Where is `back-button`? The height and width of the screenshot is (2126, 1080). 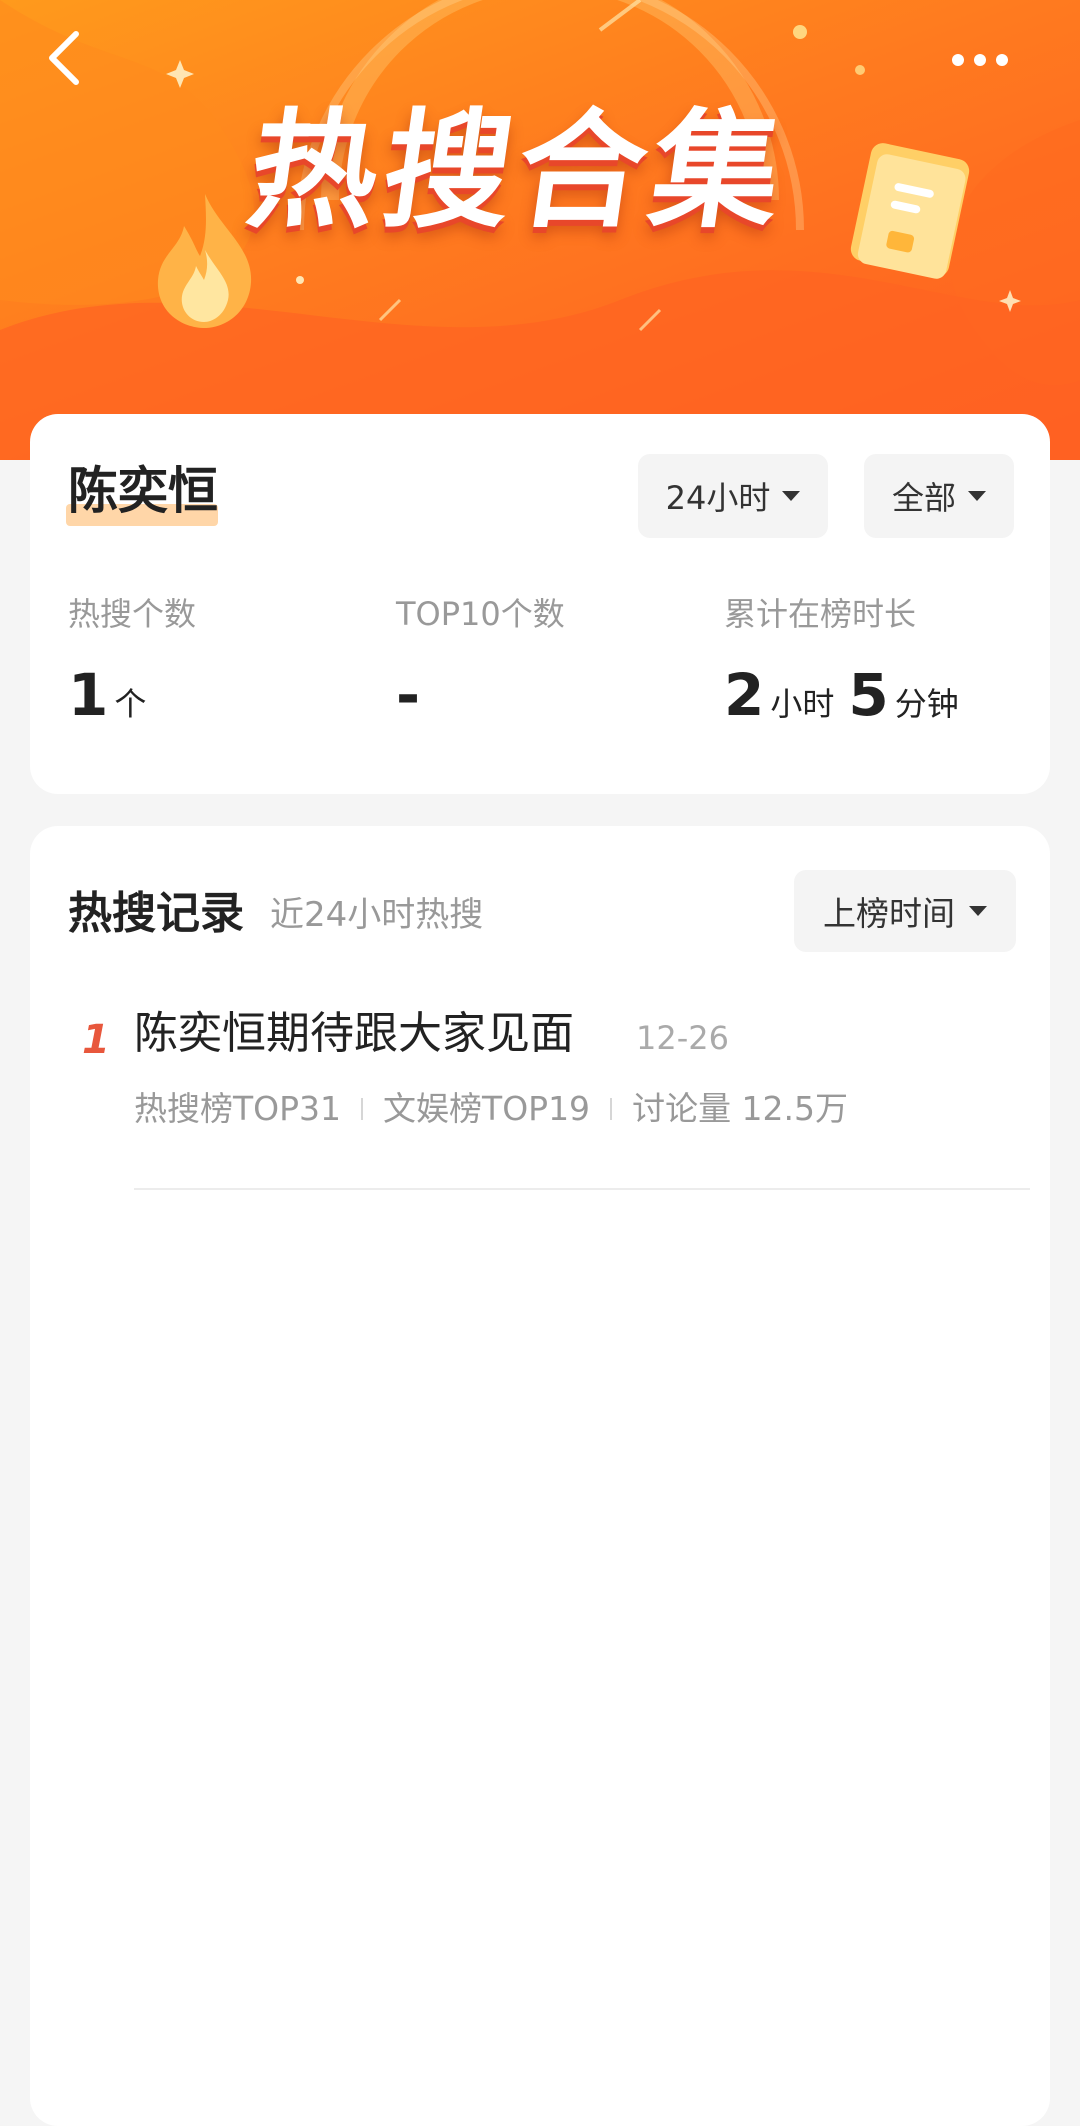
back-button is located at coordinates (64, 58).